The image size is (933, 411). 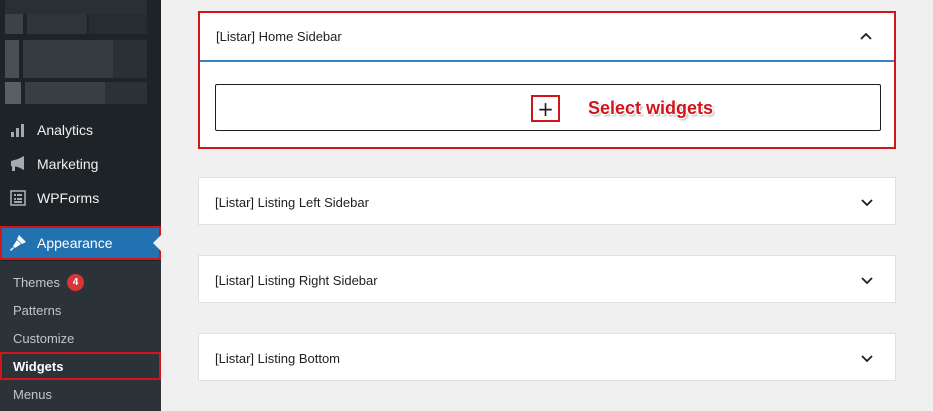 What do you see at coordinates (38, 366) in the screenshot?
I see `submenu-item-label: Widgets` at bounding box center [38, 366].